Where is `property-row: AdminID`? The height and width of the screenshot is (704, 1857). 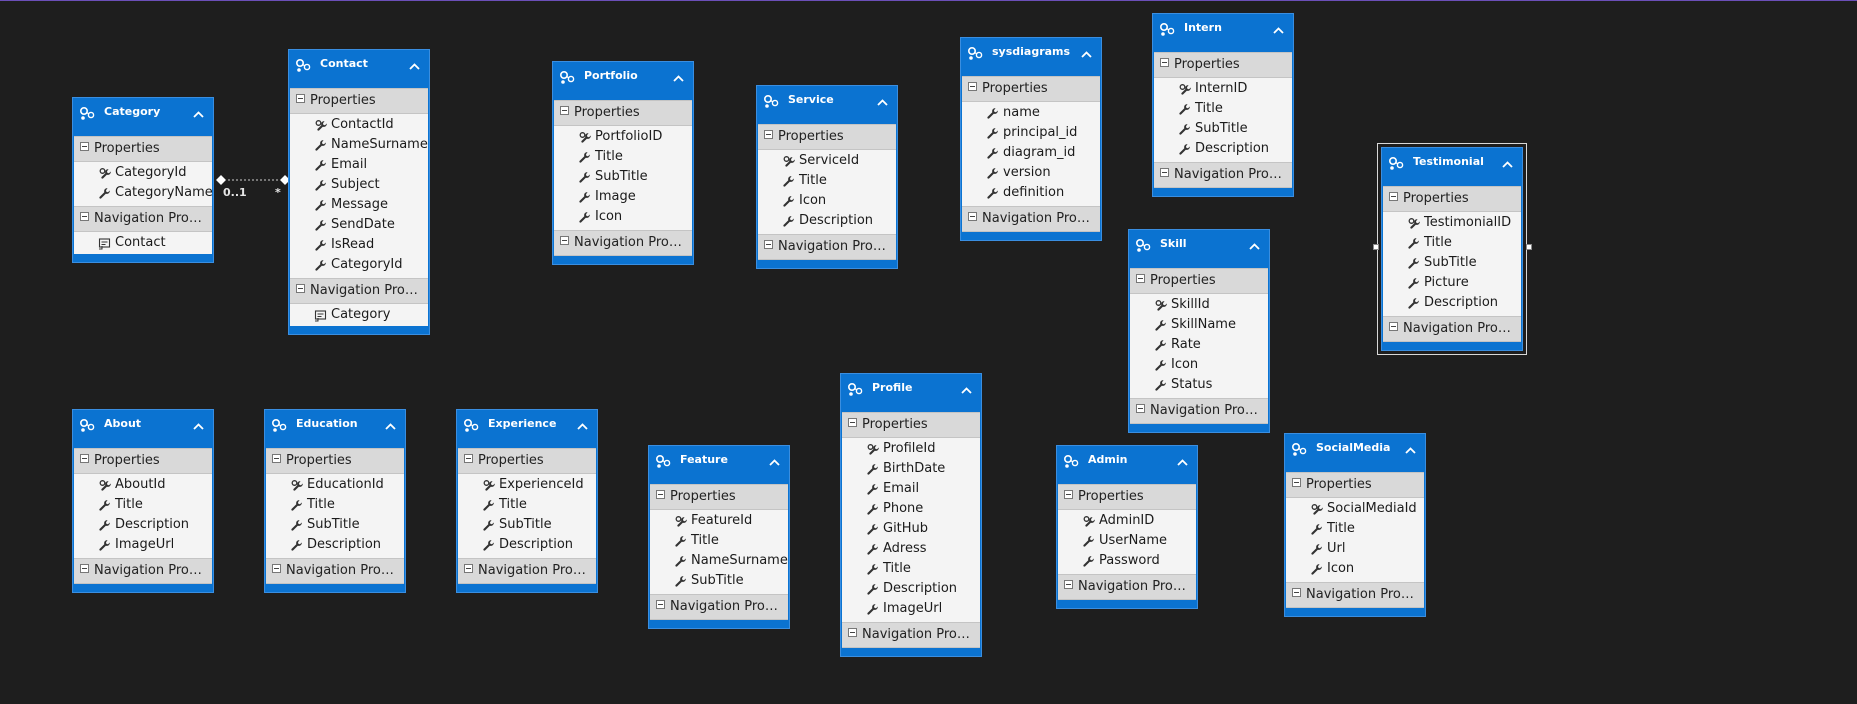 property-row: AdminID is located at coordinates (1127, 521).